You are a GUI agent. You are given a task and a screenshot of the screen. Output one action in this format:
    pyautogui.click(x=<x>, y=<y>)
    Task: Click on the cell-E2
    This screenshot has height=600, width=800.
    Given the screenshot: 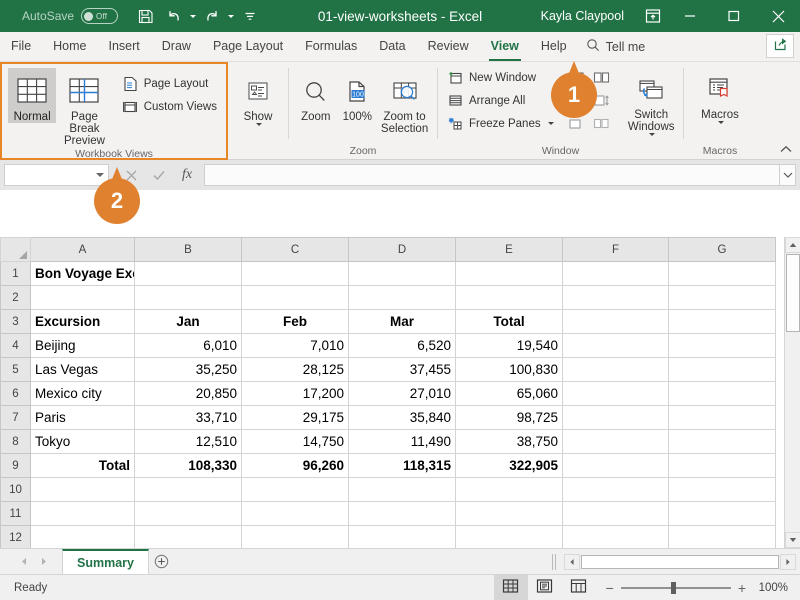 What is the action you would take?
    pyautogui.click(x=509, y=297)
    